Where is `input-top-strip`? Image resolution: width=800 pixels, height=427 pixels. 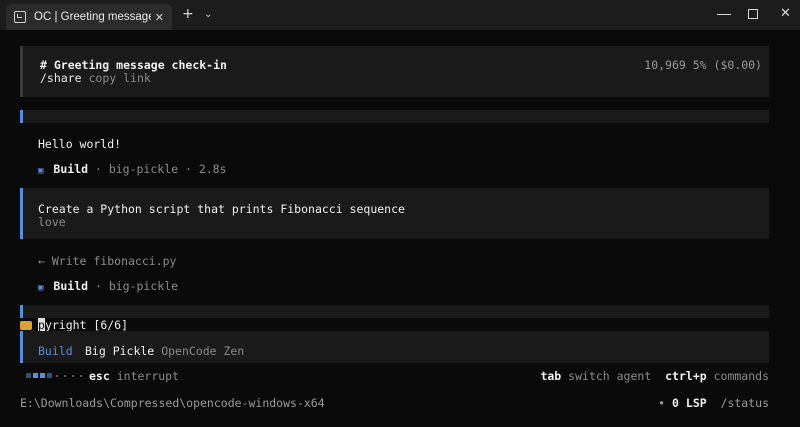
input-top-strip is located at coordinates (394, 311).